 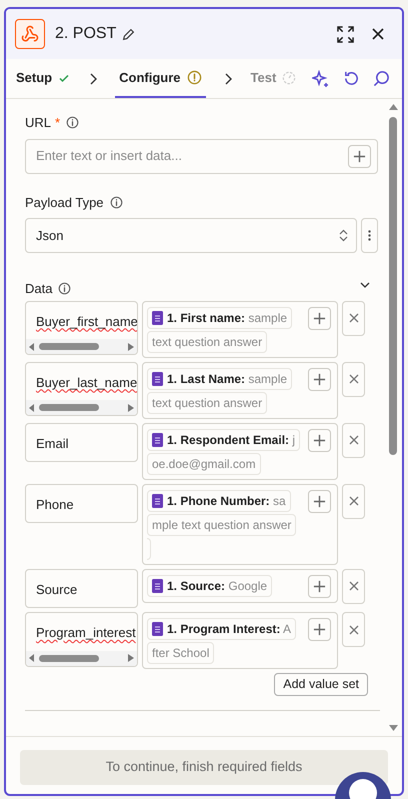 I want to click on key-field: Source, so click(x=81, y=588).